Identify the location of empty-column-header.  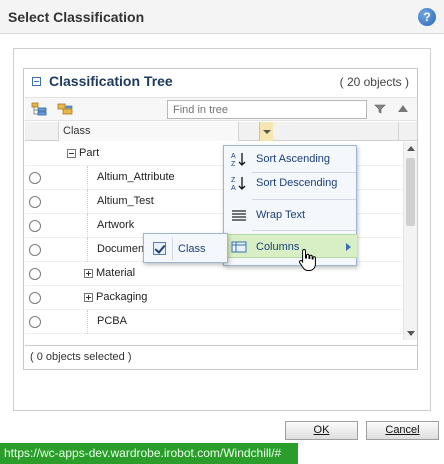
(319, 131).